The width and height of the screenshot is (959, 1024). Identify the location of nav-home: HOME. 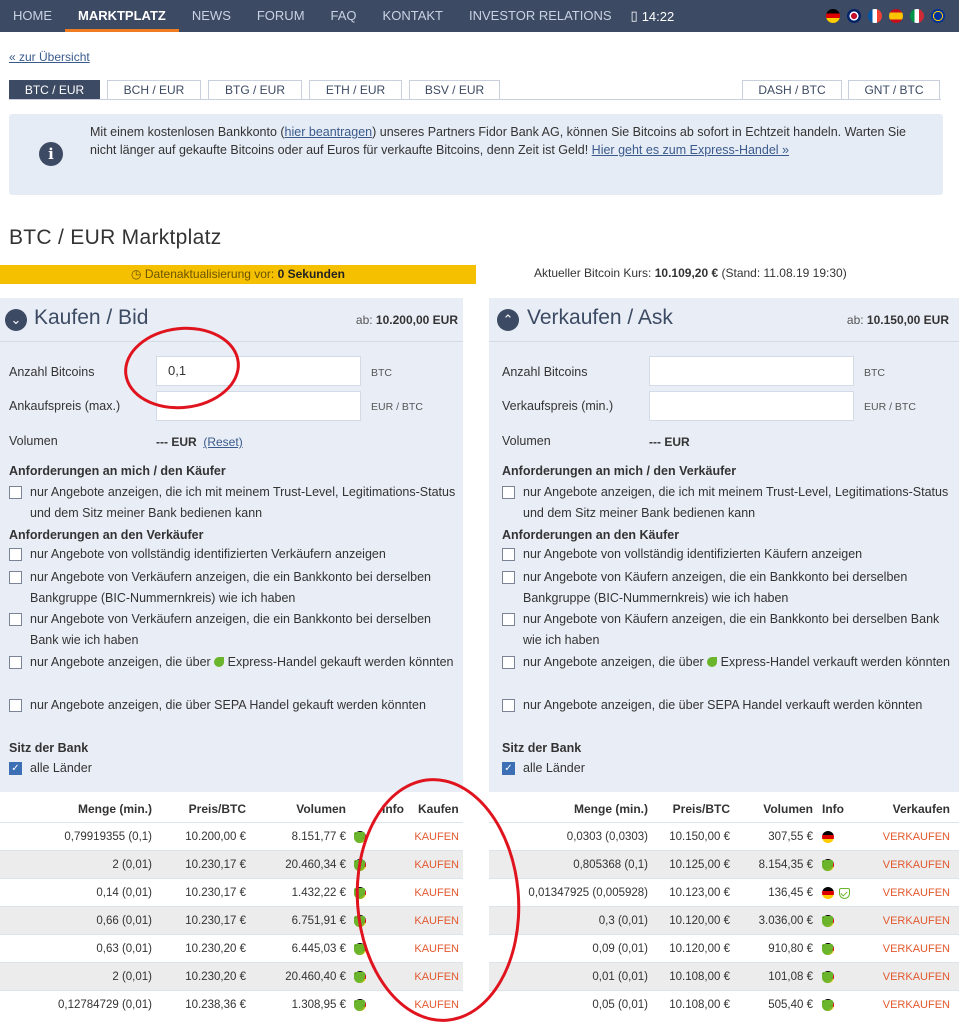
(32, 16).